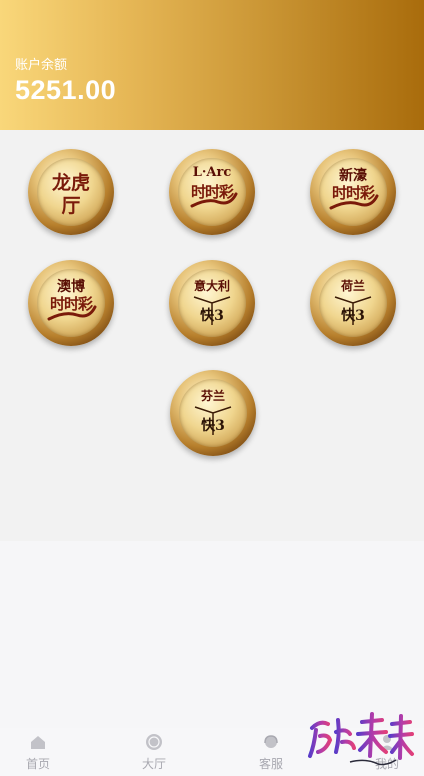 The width and height of the screenshot is (424, 776). I want to click on game-italy-button: 意大利 快3, so click(212, 303).